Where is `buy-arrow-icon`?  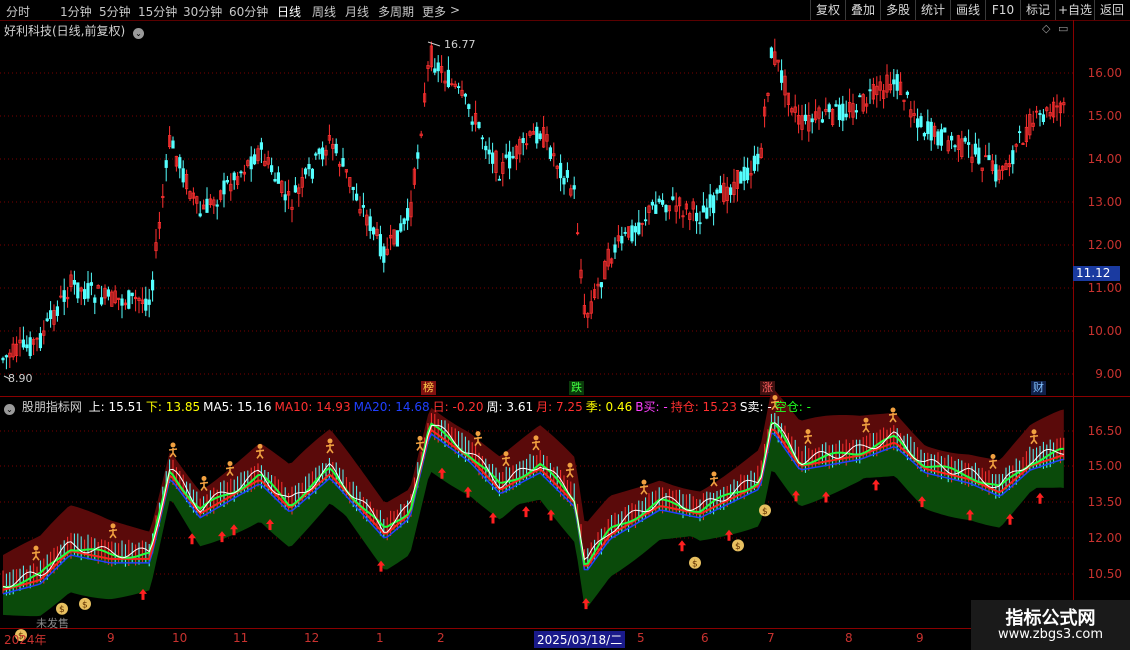
buy-arrow-icon is located at coordinates (1040, 498).